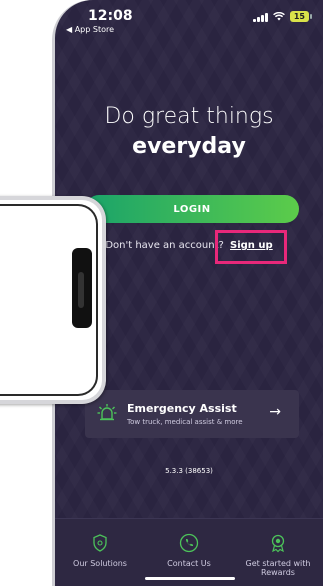 This screenshot has height=586, width=323. What do you see at coordinates (81, 290) in the screenshot?
I see `side-button-detail` at bounding box center [81, 290].